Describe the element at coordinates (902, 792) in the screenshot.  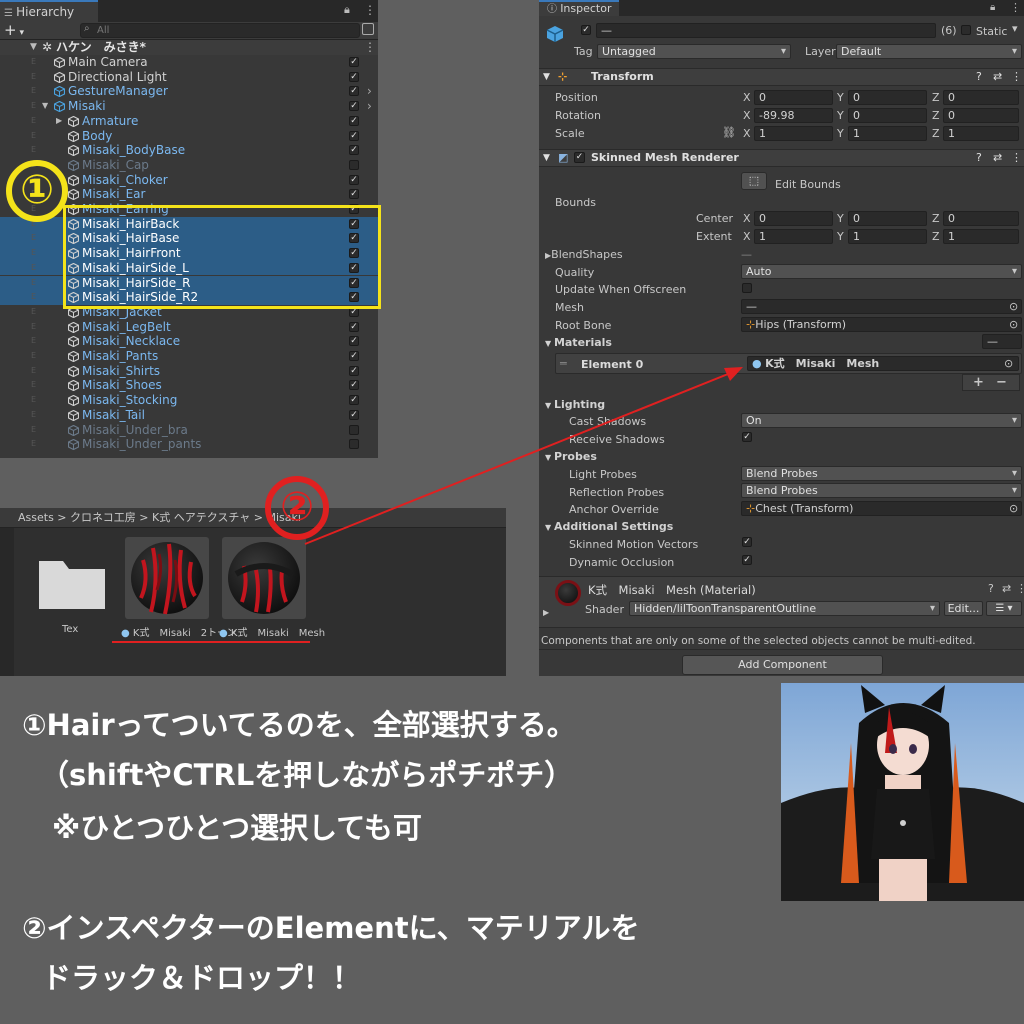
I see `avatar-preview-image` at that location.